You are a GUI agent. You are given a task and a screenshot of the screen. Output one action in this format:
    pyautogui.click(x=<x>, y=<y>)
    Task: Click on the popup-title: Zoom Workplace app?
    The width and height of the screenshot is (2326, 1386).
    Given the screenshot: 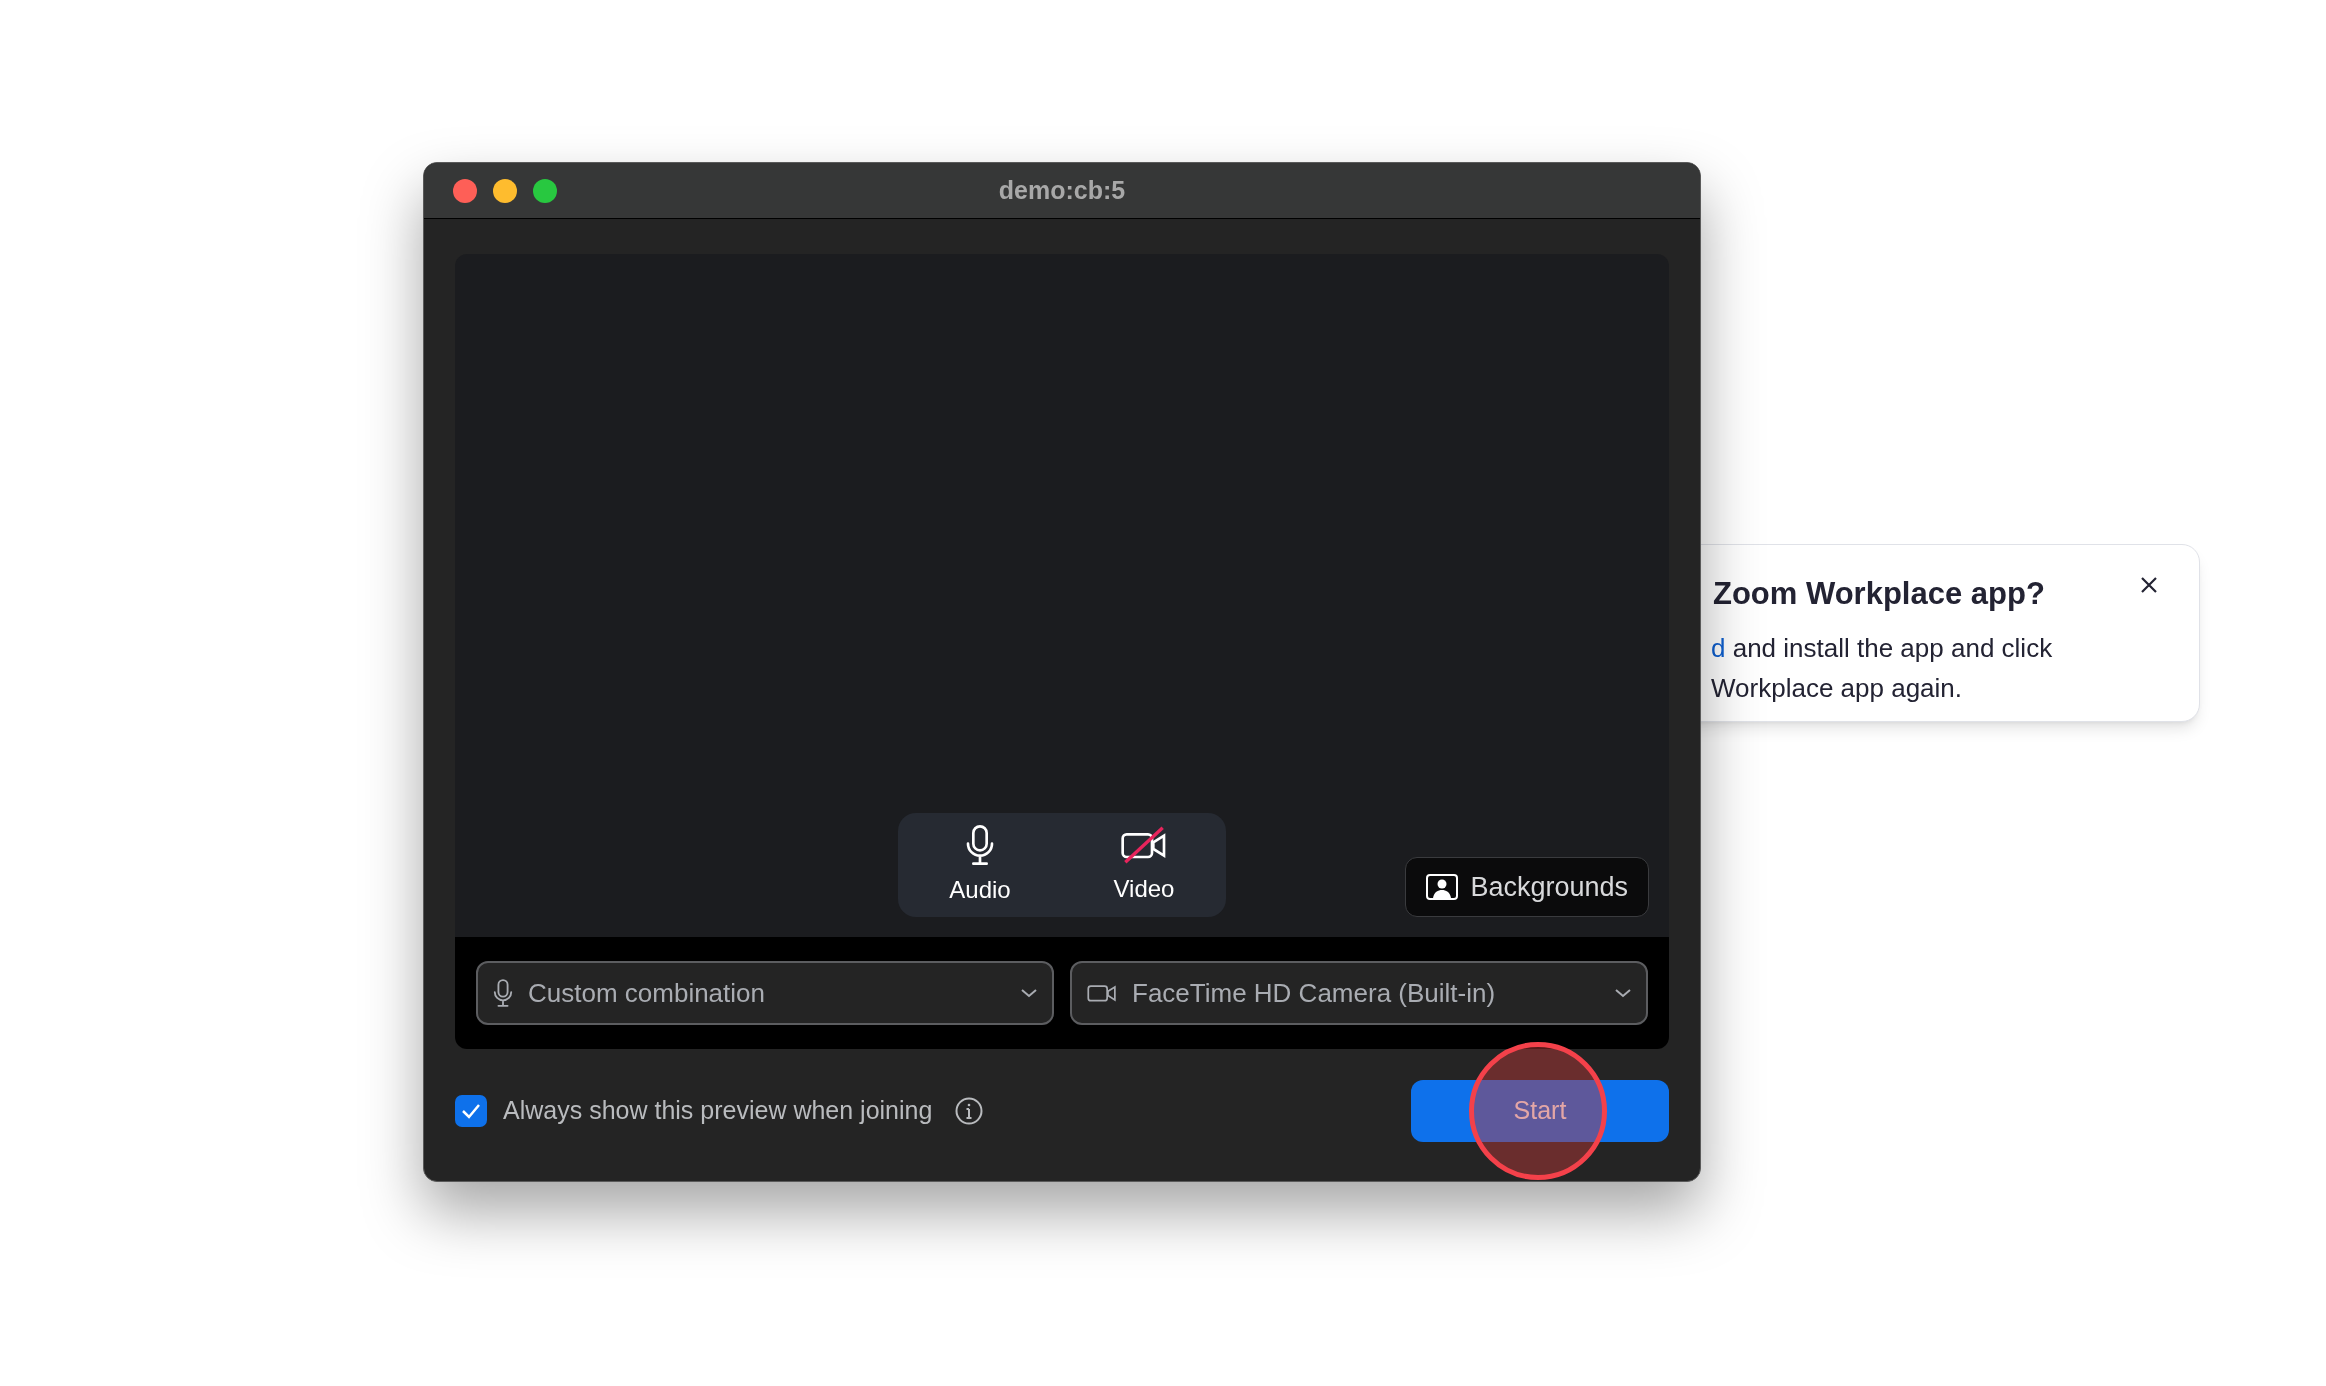 What is the action you would take?
    pyautogui.click(x=1878, y=594)
    